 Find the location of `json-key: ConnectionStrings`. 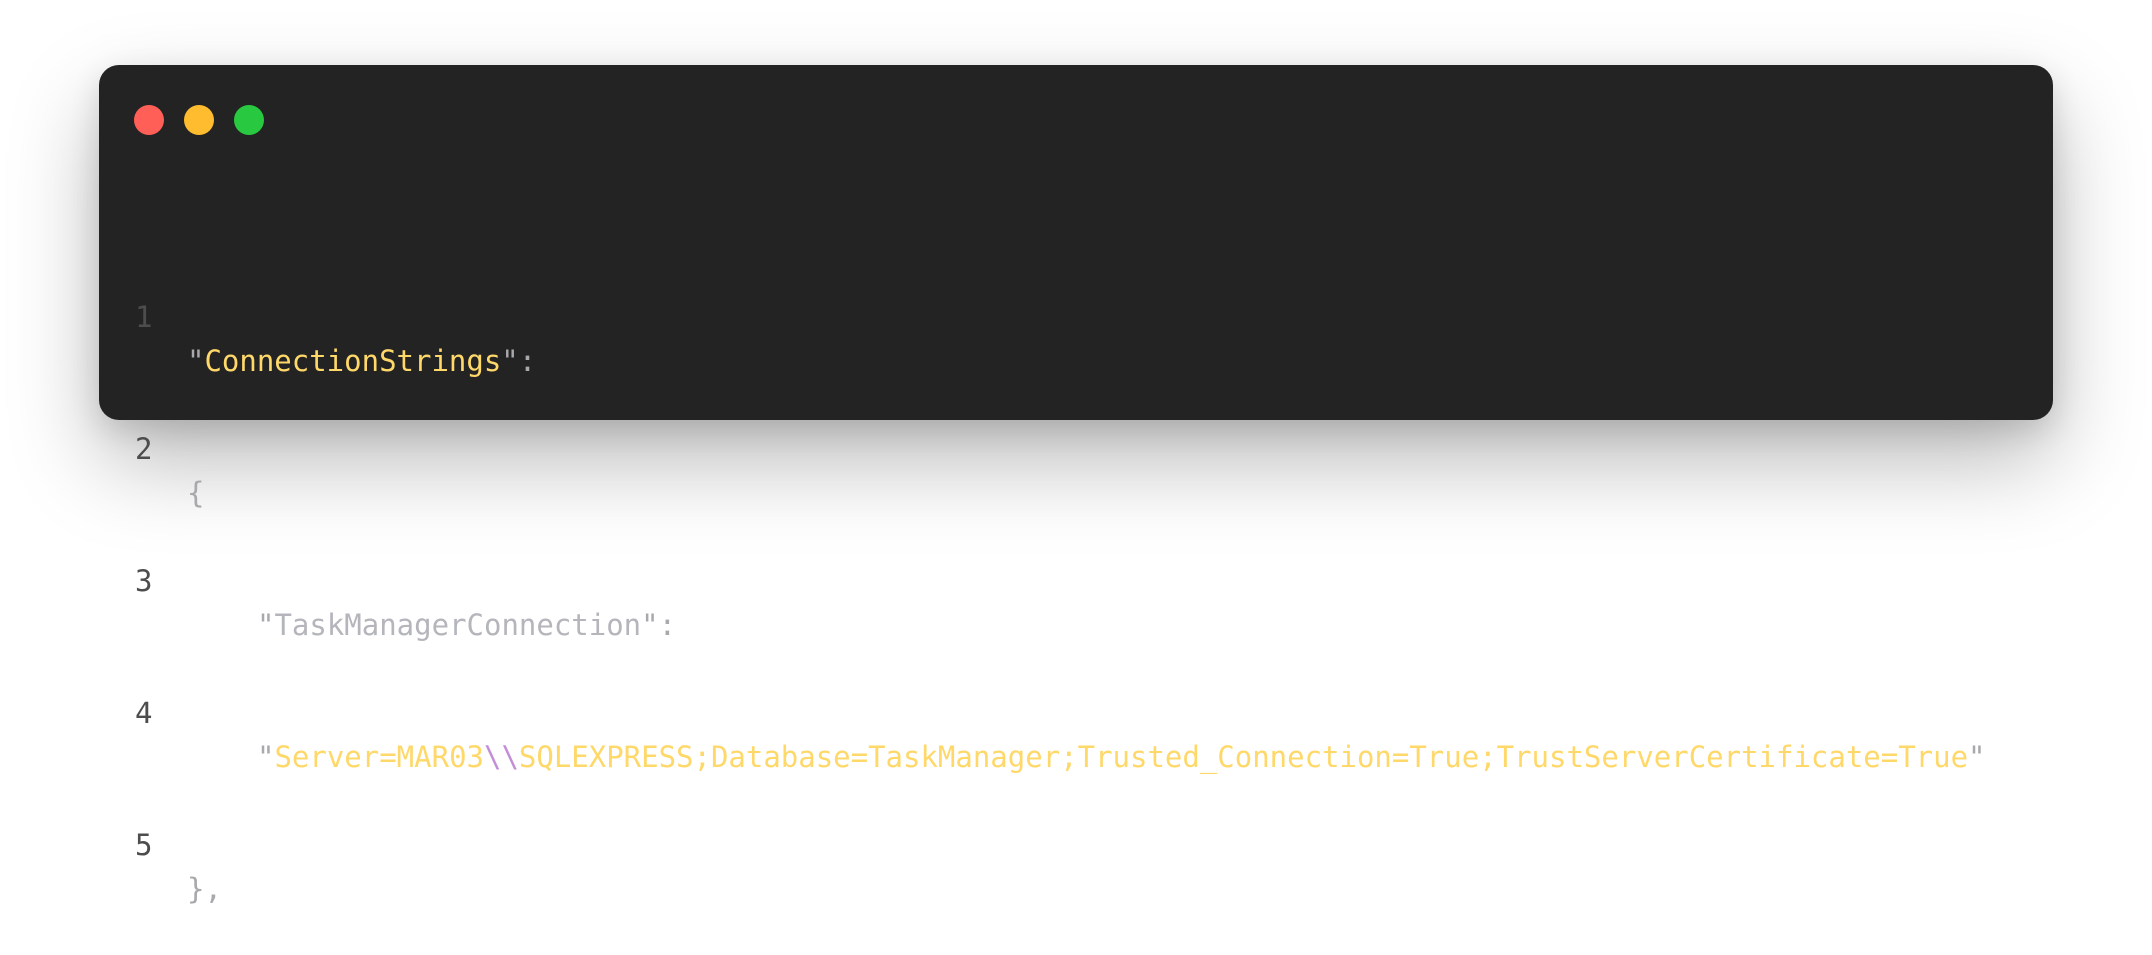

json-key: ConnectionStrings is located at coordinates (353, 361).